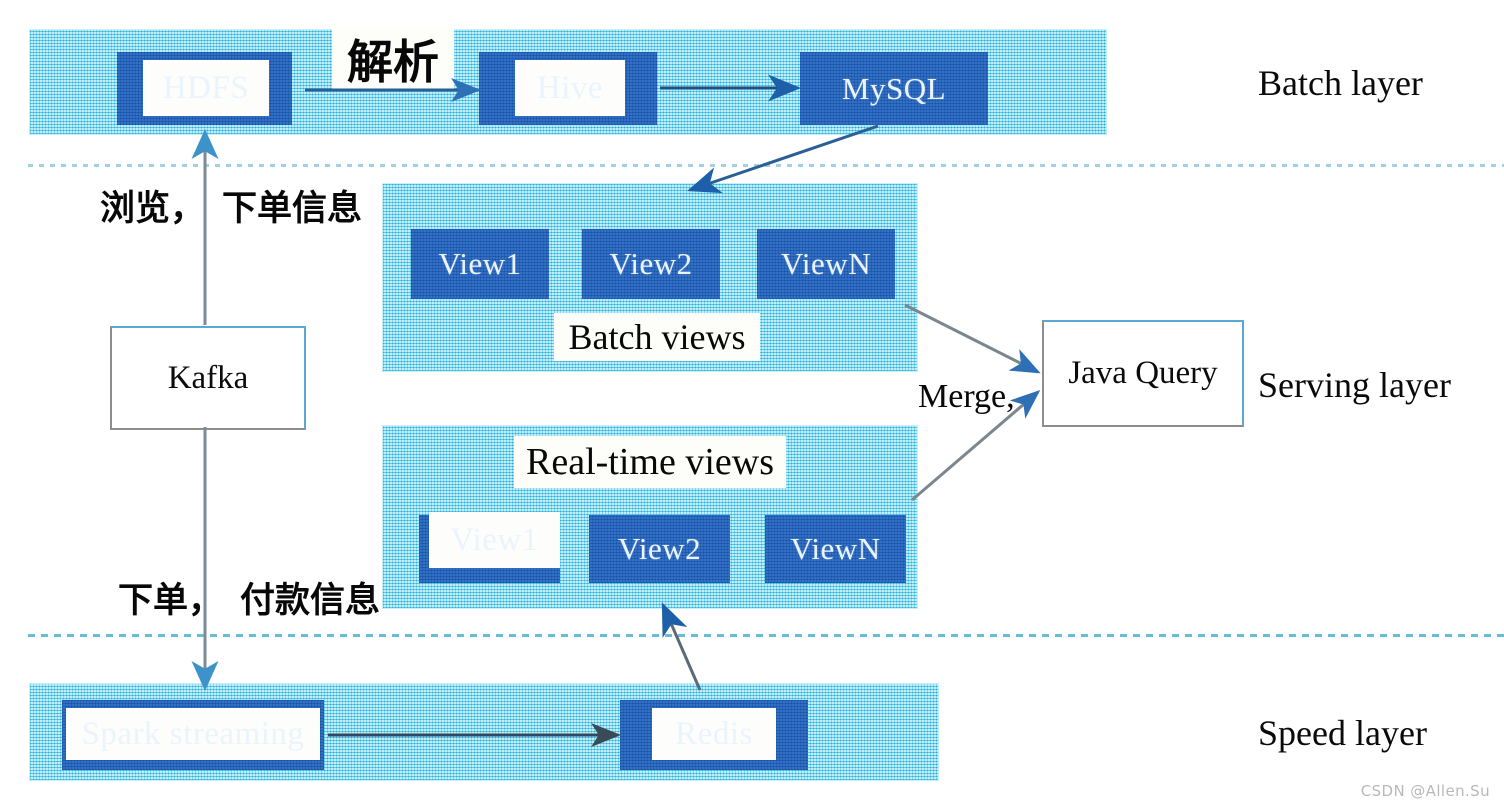 The width and height of the screenshot is (1504, 808). Describe the element at coordinates (1340, 83) in the screenshot. I see `layer-label-batch: Batch layer` at that location.